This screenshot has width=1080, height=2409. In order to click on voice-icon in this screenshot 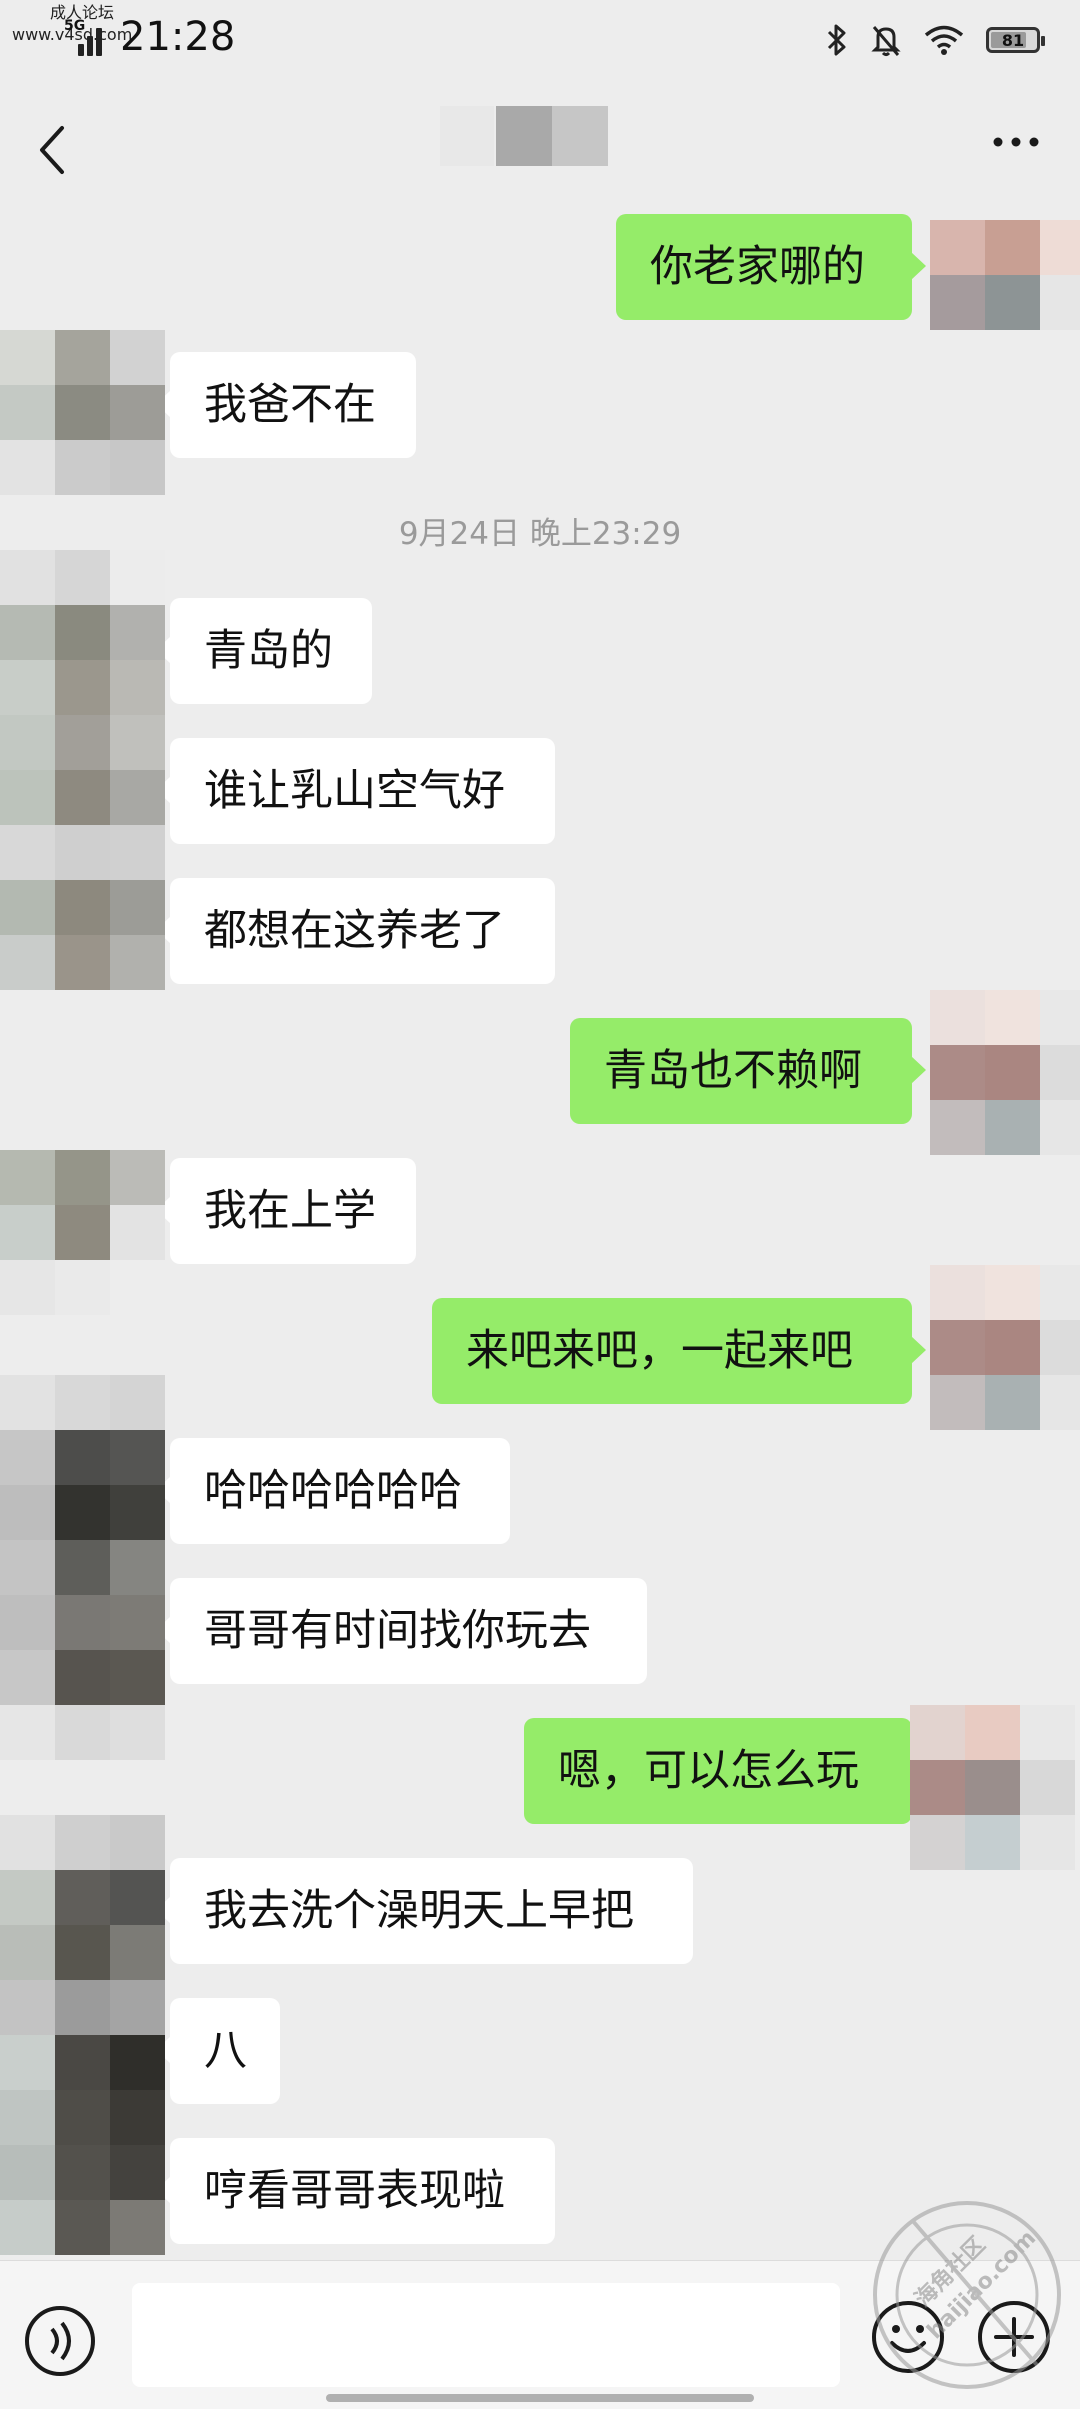, I will do `click(60, 2341)`.